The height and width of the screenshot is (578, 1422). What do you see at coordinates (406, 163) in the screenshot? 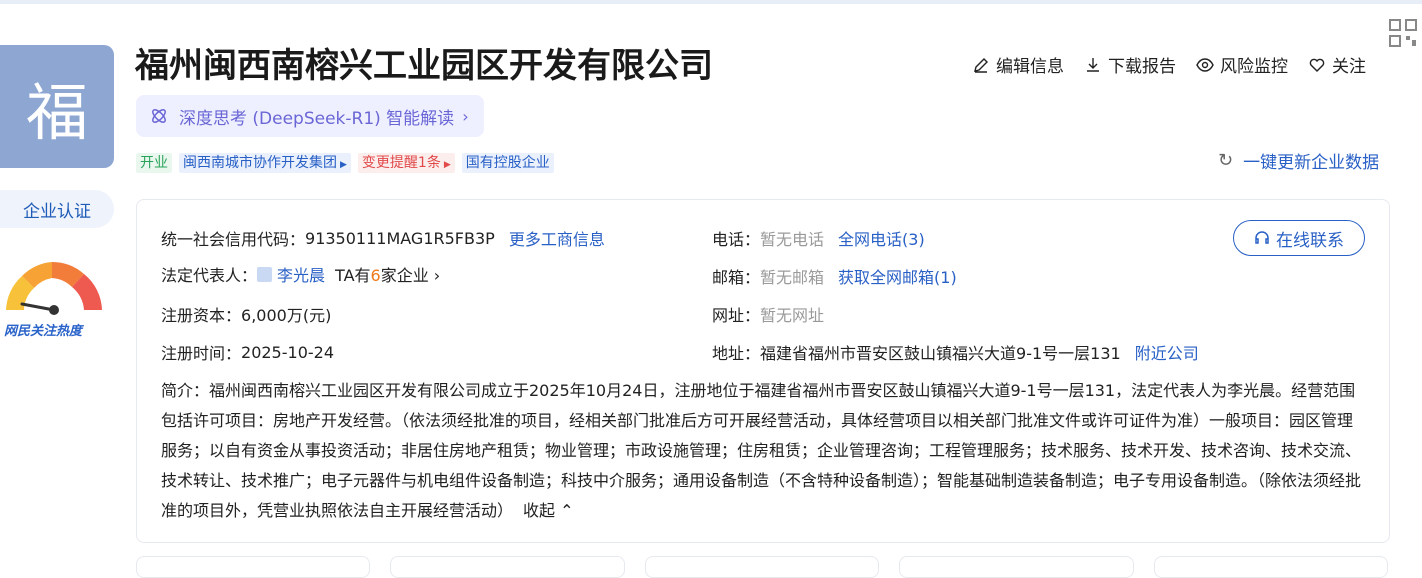
I see `tag-change-alert: 变更提醒1条 ▶` at bounding box center [406, 163].